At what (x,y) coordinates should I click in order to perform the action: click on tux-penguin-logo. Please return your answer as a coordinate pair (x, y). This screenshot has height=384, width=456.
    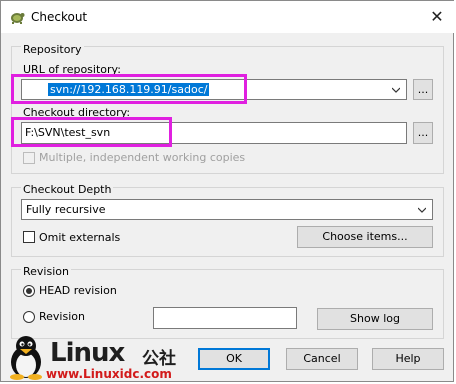
    Looking at the image, I should click on (26, 358).